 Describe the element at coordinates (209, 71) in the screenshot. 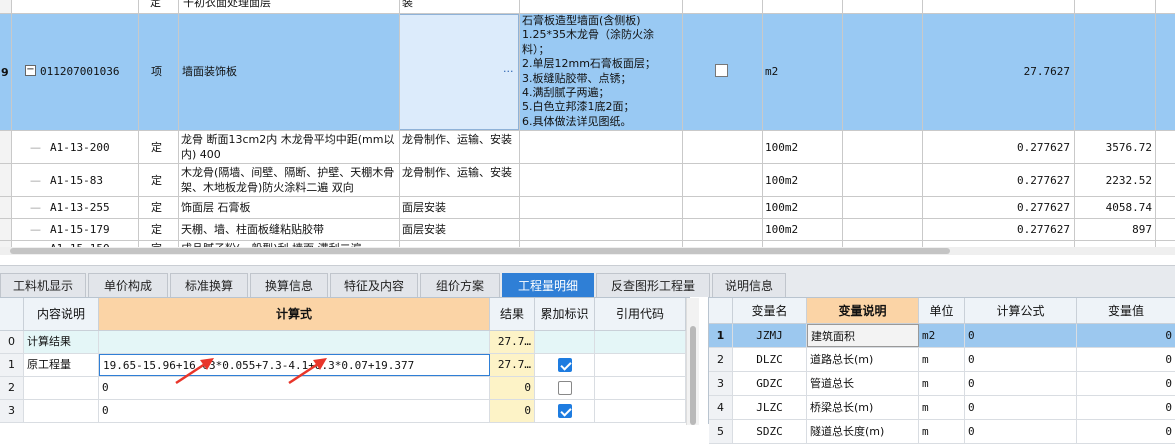

I see `item-name: 墙面装饰板` at that location.